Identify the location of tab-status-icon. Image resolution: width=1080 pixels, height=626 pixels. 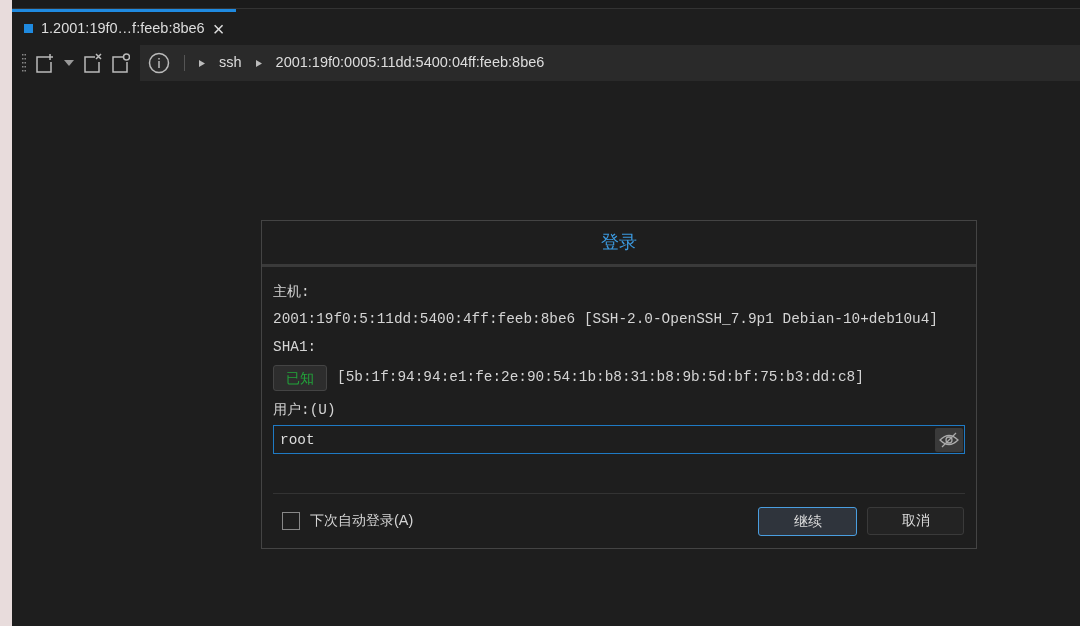
(121, 63).